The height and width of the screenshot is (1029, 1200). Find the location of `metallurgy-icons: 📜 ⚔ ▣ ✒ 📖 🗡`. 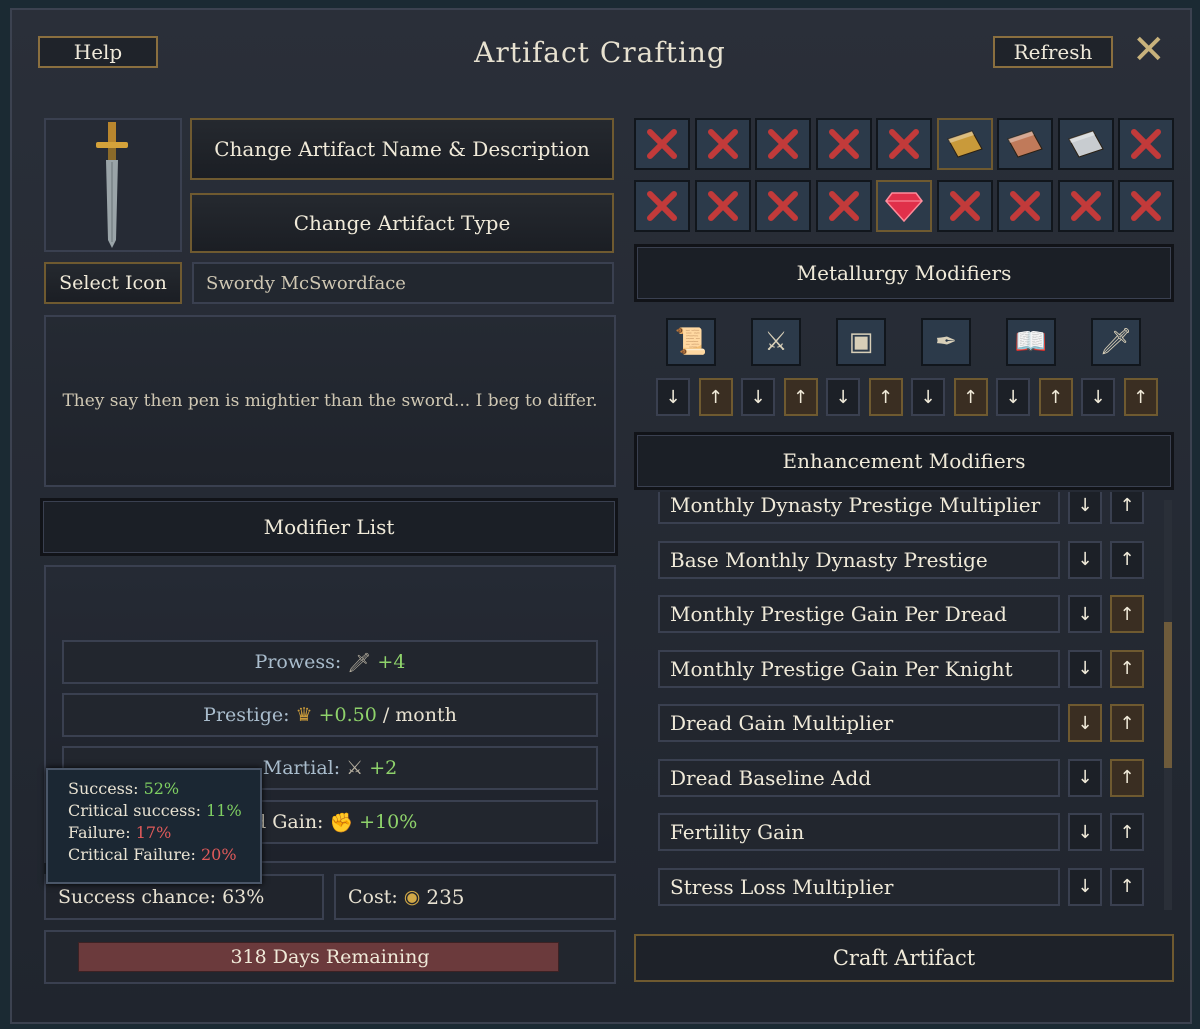

metallurgy-icons: 📜 ⚔ ▣ ✒ 📖 🗡 is located at coordinates (906, 344).